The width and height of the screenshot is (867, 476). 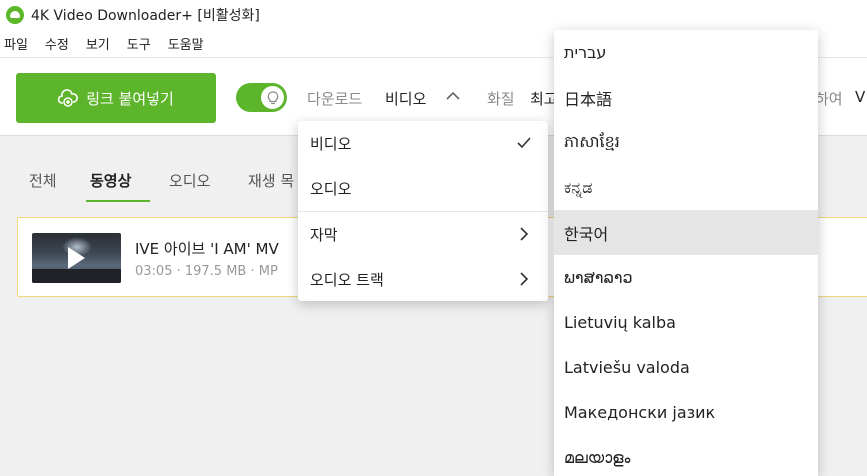 What do you see at coordinates (76, 276) in the screenshot?
I see `thumbnail-stage-floor` at bounding box center [76, 276].